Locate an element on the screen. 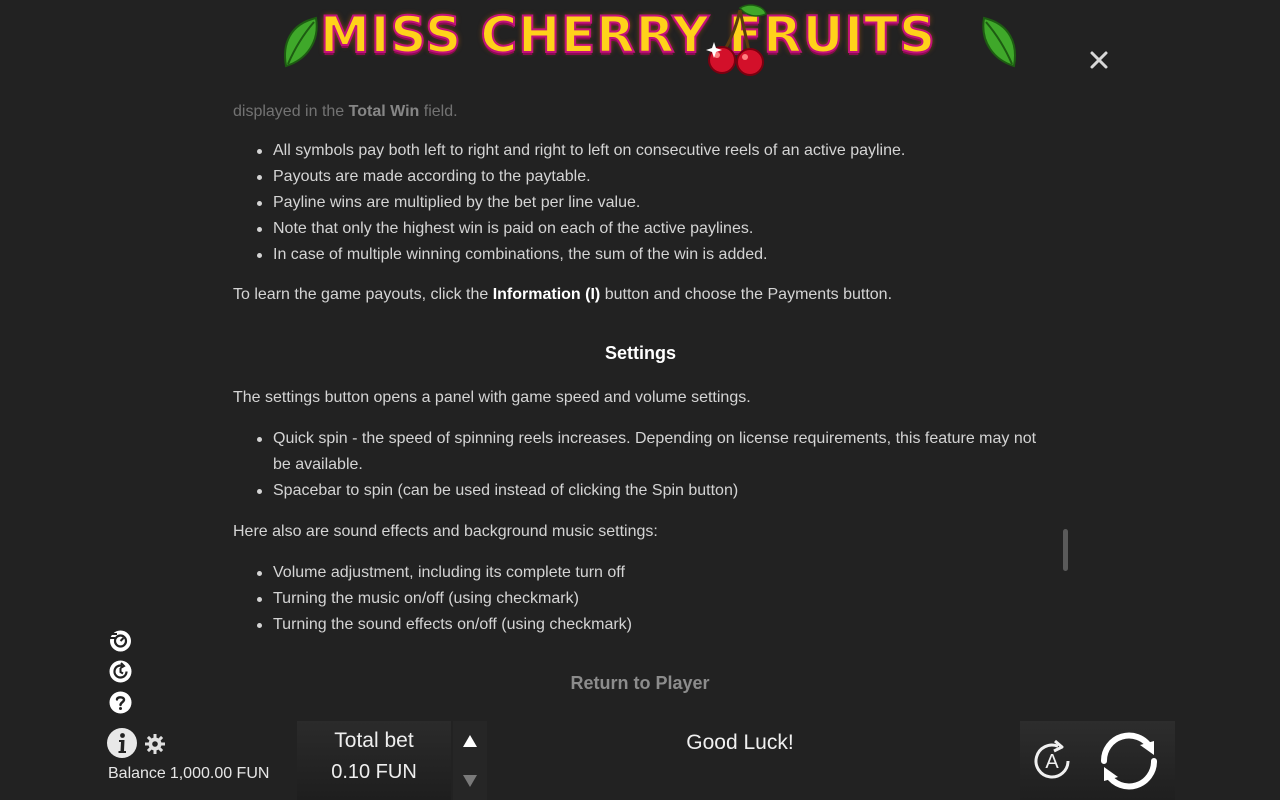 The height and width of the screenshot is (800, 1280). balance-display: Balance 1,000.00 FUN is located at coordinates (190, 774).